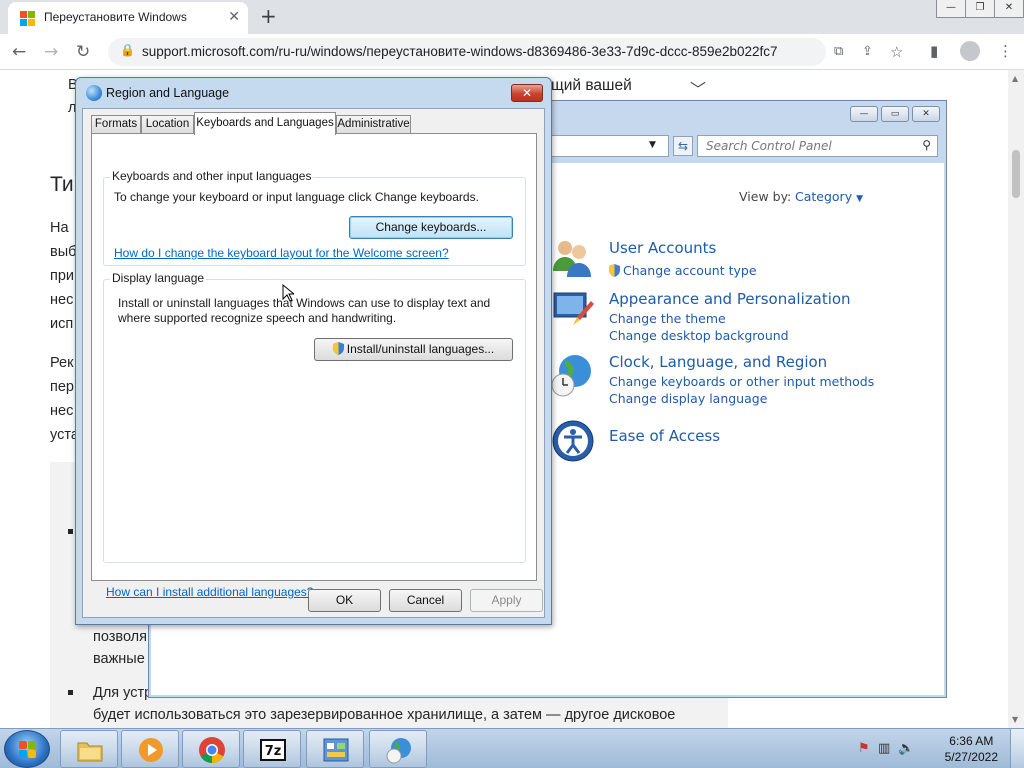 Image resolution: width=1024 pixels, height=768 pixels. I want to click on page-scrollbar: ▲ ▼, so click(1016, 399).